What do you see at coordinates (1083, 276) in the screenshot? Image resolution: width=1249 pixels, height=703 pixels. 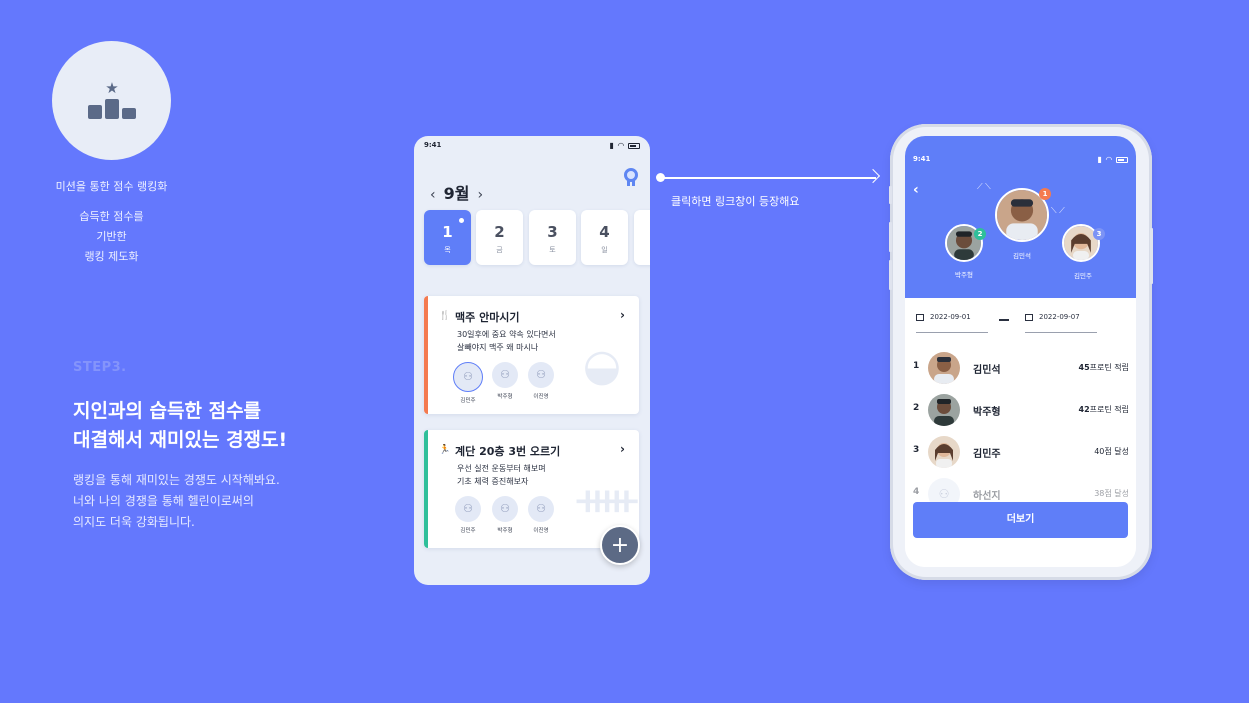 I see `podium-name: 김민주` at bounding box center [1083, 276].